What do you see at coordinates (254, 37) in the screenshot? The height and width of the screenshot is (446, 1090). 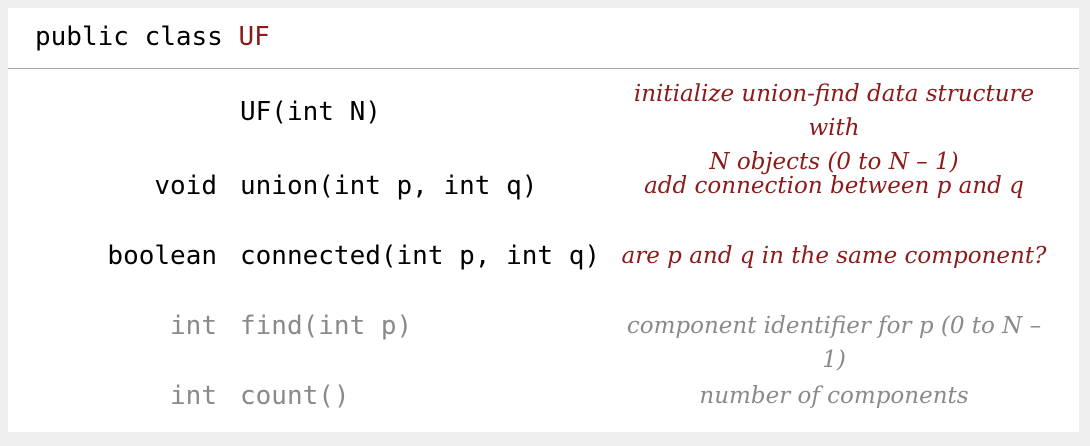 I see `class-name: UF` at bounding box center [254, 37].